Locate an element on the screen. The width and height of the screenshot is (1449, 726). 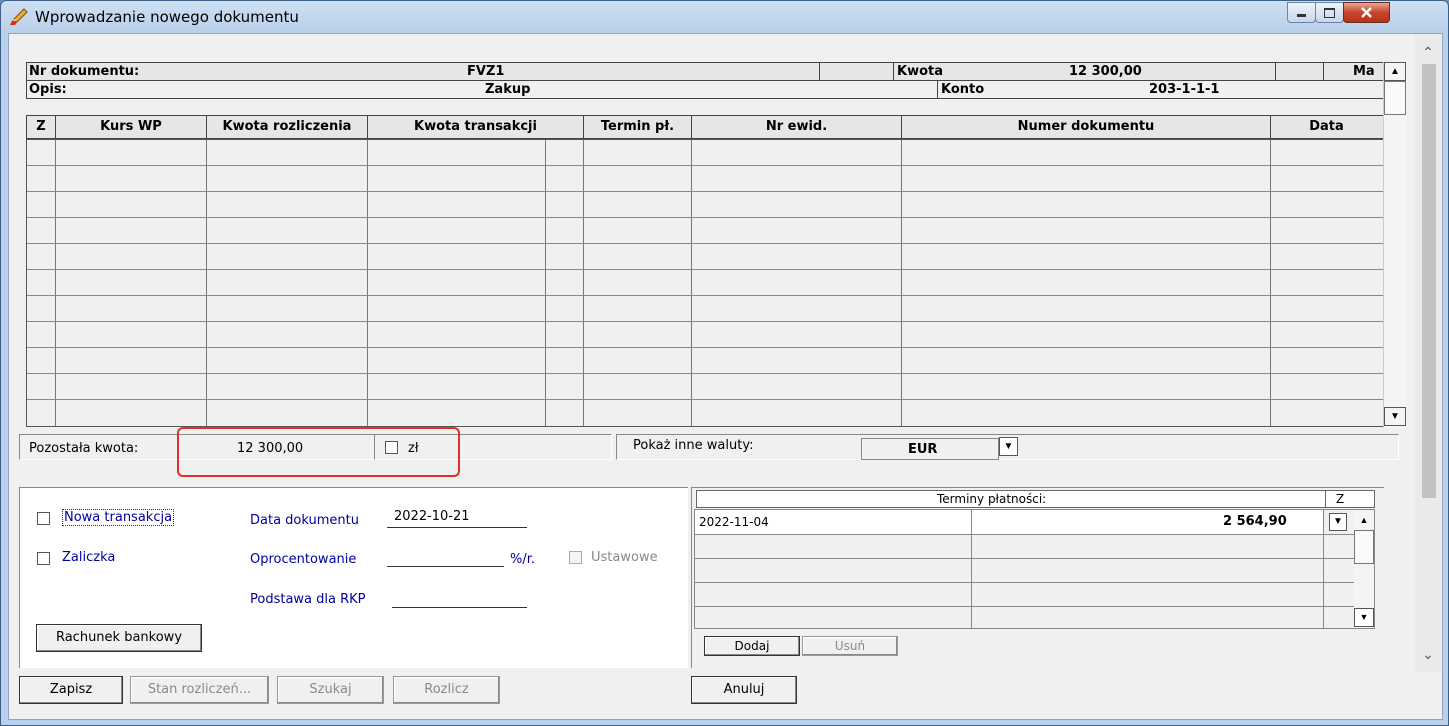
currency-dropdown-button: ▼ is located at coordinates (1008, 446).